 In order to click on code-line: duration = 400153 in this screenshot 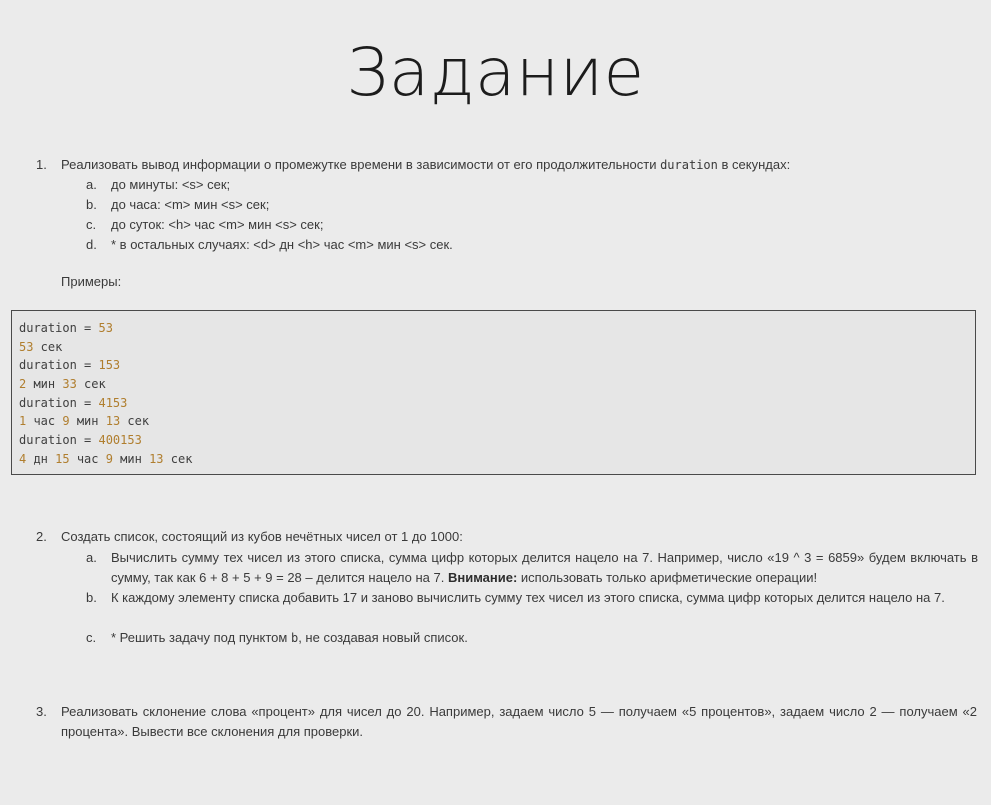, I will do `click(80, 440)`.